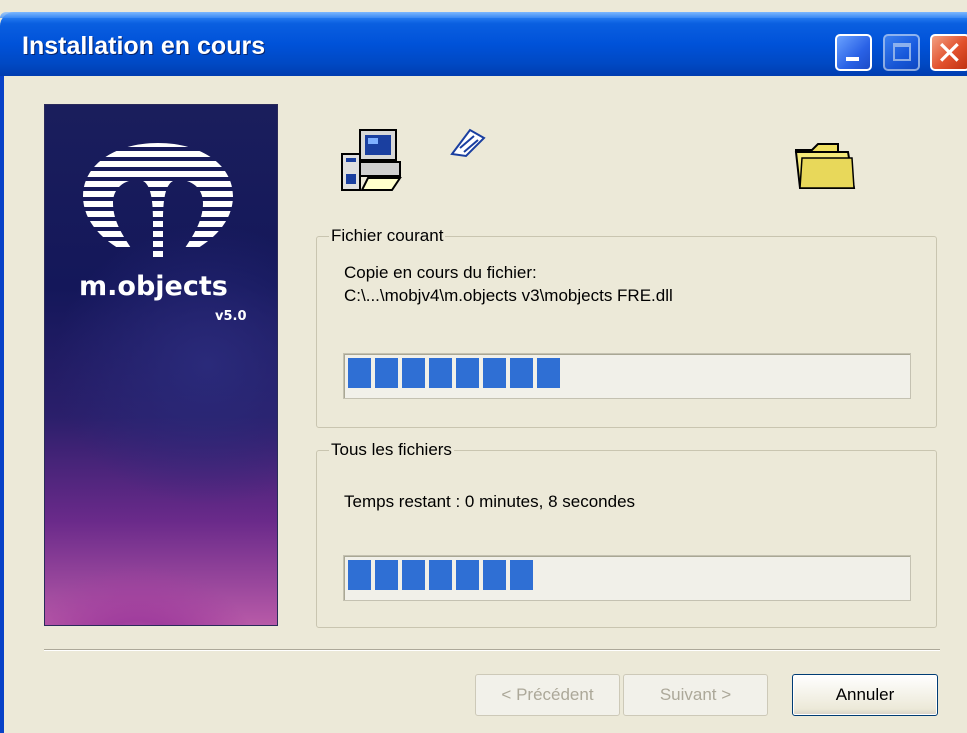  What do you see at coordinates (371, 160) in the screenshot?
I see `computer-icon` at bounding box center [371, 160].